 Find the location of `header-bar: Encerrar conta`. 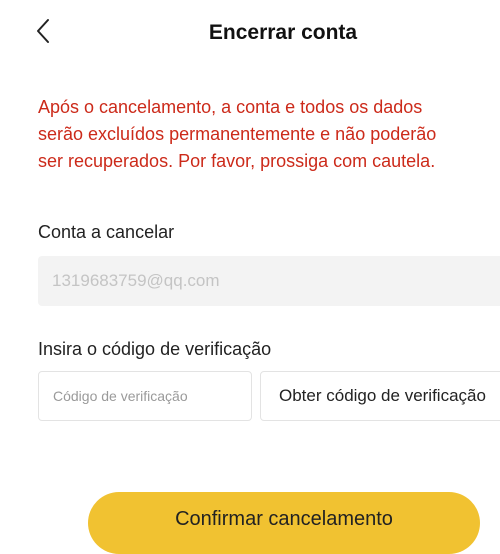

header-bar: Encerrar conta is located at coordinates (250, 35).